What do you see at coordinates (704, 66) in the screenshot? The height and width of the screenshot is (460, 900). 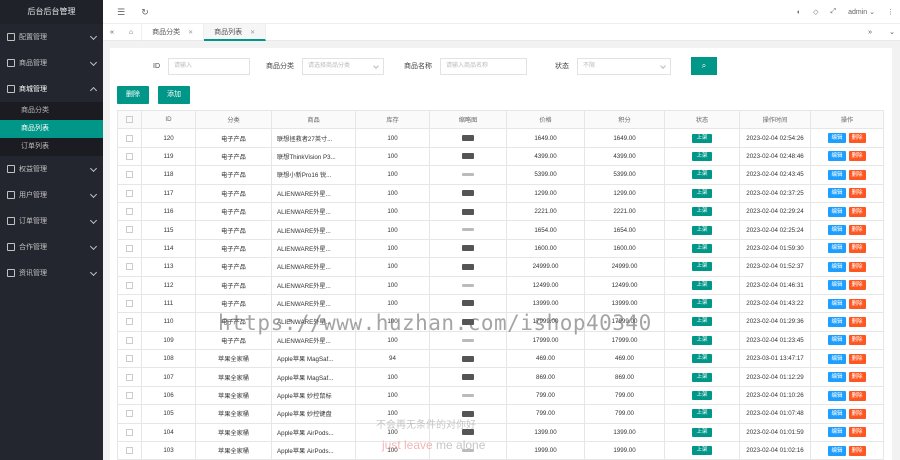 I see `search-button: ⌕` at bounding box center [704, 66].